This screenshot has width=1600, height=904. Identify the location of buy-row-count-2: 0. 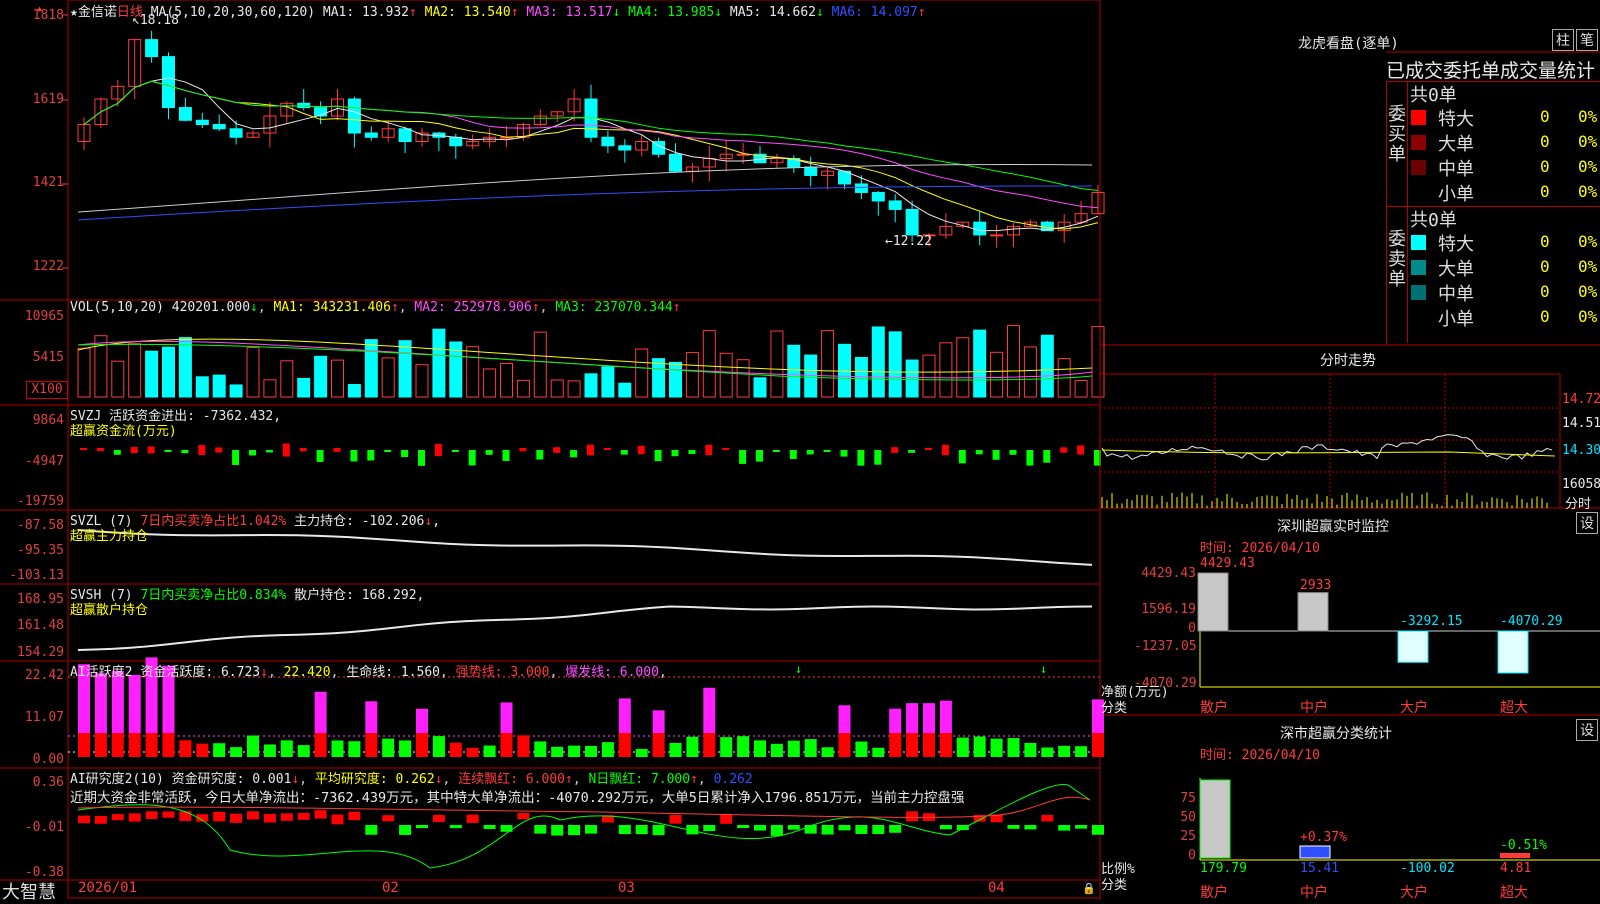
(1545, 141).